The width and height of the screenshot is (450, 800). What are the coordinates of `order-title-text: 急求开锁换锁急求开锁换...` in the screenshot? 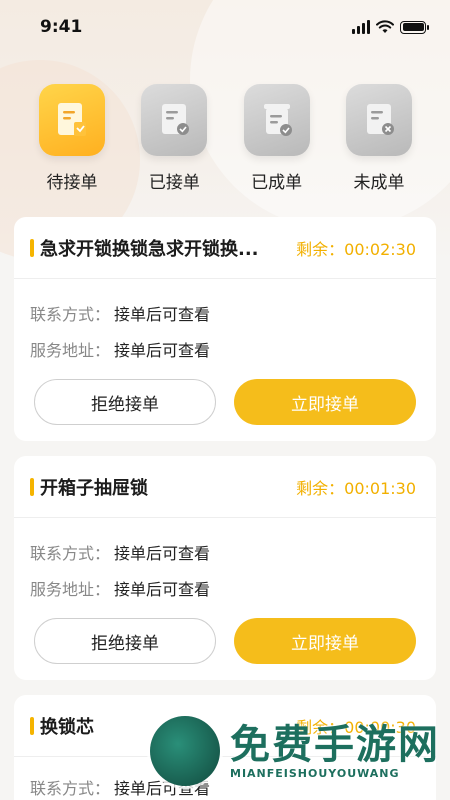 It's located at (149, 249).